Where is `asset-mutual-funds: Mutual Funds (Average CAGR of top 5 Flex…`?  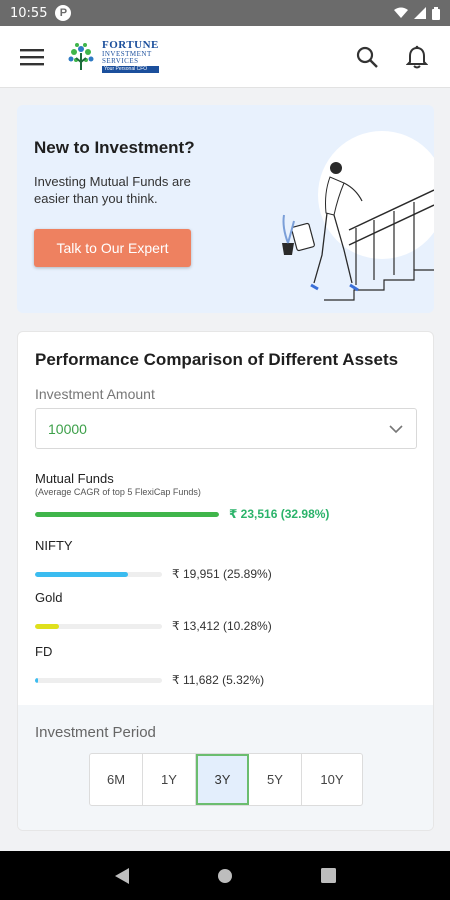
asset-mutual-funds: Mutual Funds (Average CAGR of top 5 Flex… is located at coordinates (226, 496).